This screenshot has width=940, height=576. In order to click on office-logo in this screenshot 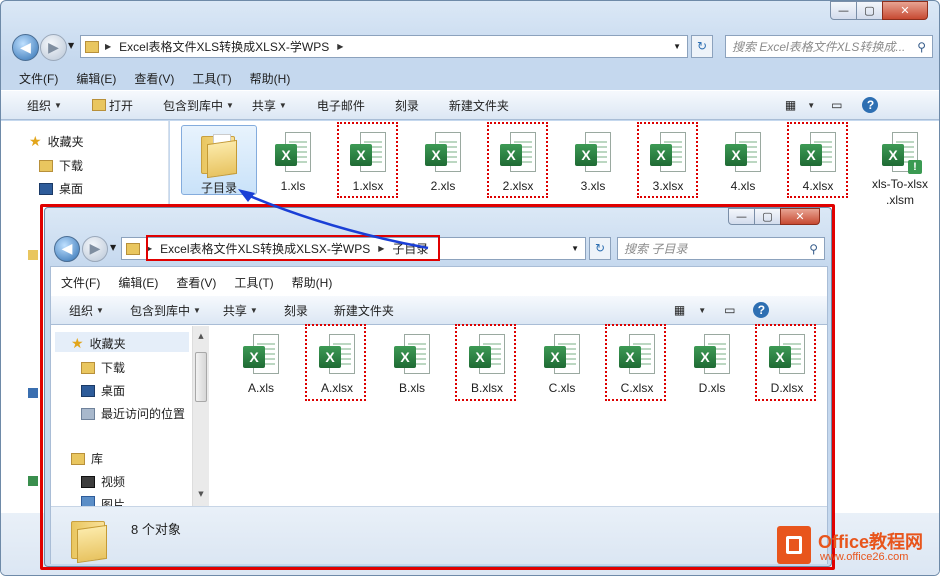, I will do `click(794, 545)`.